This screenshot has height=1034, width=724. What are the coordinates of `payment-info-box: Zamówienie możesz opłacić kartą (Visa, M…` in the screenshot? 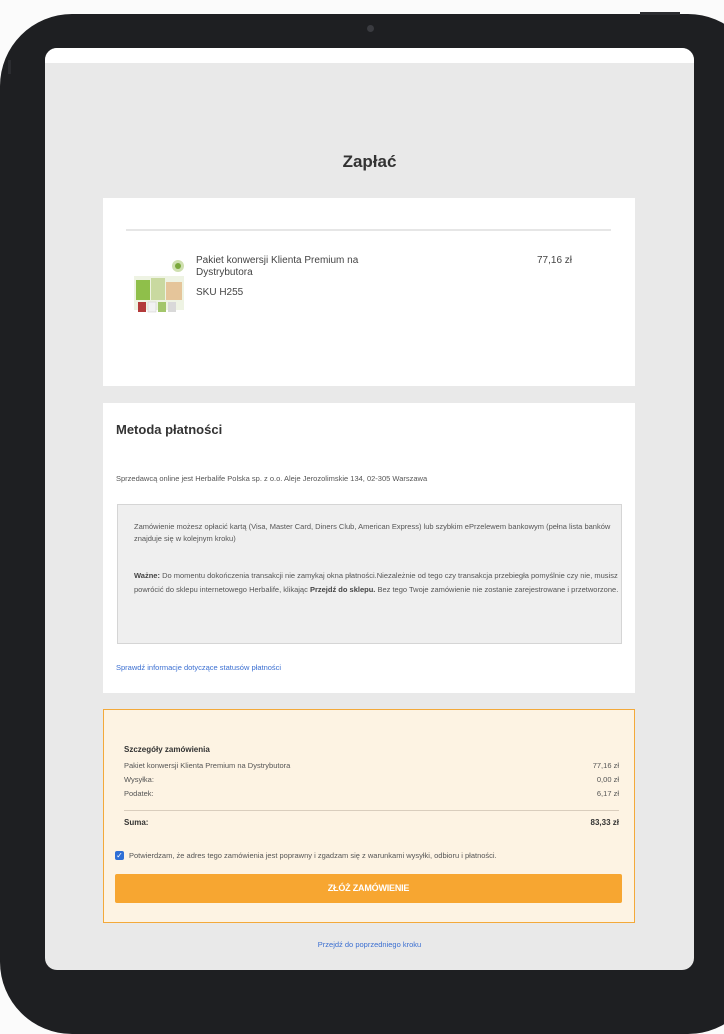 It's located at (369, 574).